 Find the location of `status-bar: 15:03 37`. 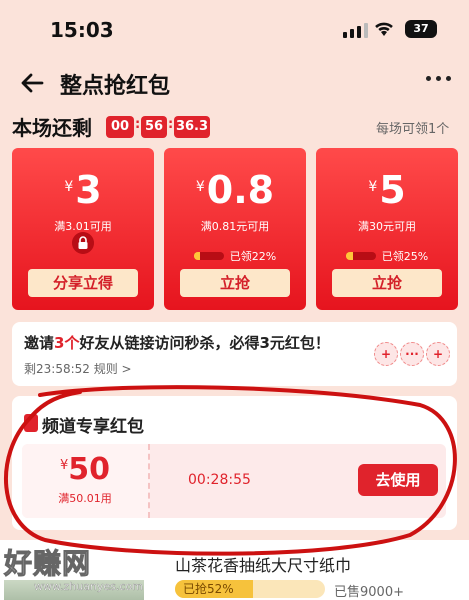

status-bar: 15:03 37 is located at coordinates (234, 30).